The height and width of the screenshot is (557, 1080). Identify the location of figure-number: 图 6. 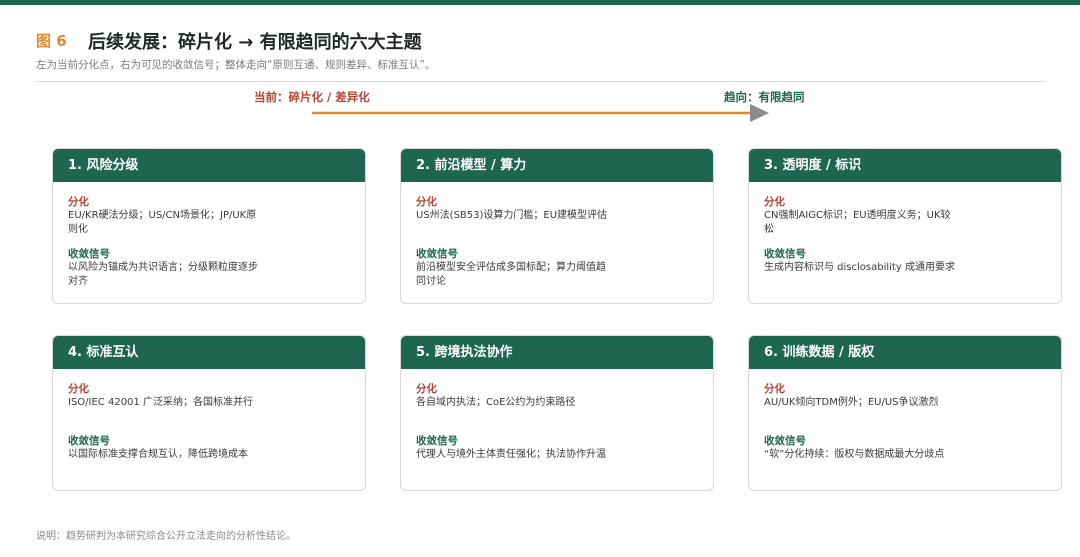
(51, 41).